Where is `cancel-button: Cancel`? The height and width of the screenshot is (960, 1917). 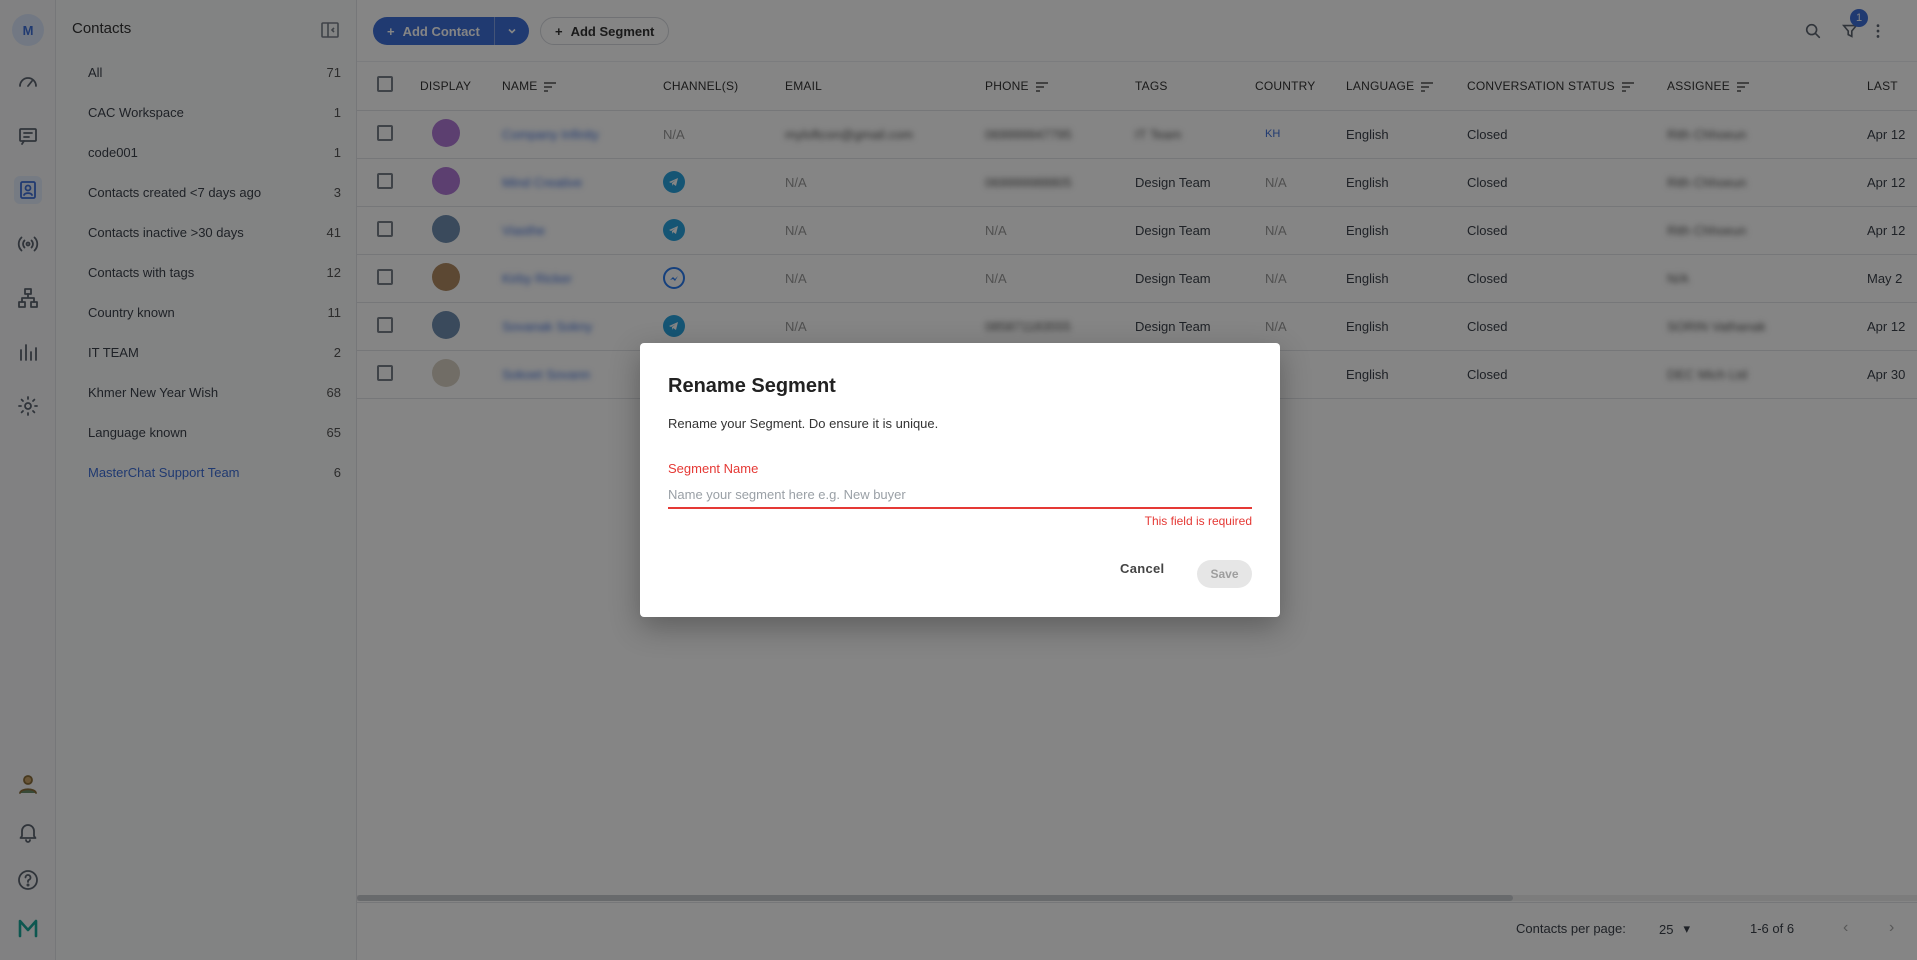
cancel-button: Cancel is located at coordinates (1142, 568).